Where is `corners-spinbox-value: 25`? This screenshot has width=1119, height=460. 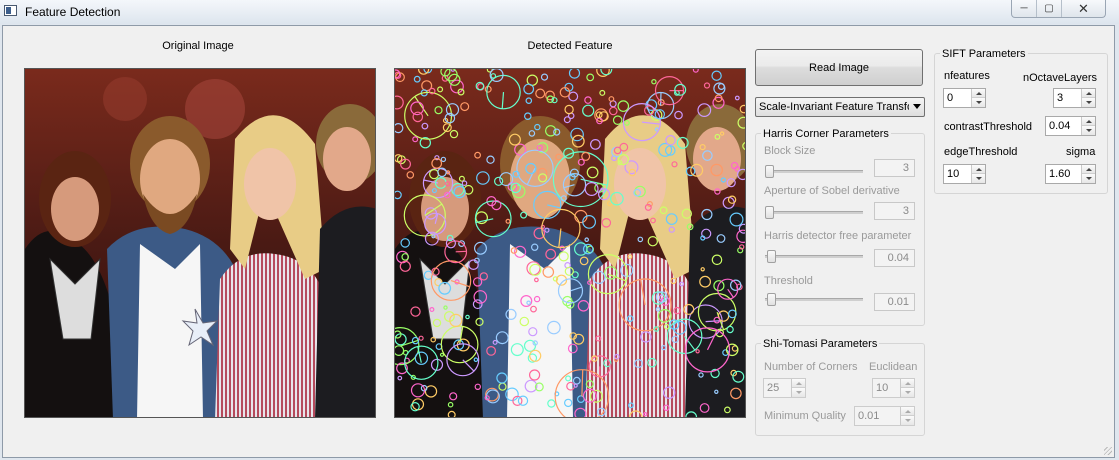
corners-spinbox-value: 25 is located at coordinates (773, 388).